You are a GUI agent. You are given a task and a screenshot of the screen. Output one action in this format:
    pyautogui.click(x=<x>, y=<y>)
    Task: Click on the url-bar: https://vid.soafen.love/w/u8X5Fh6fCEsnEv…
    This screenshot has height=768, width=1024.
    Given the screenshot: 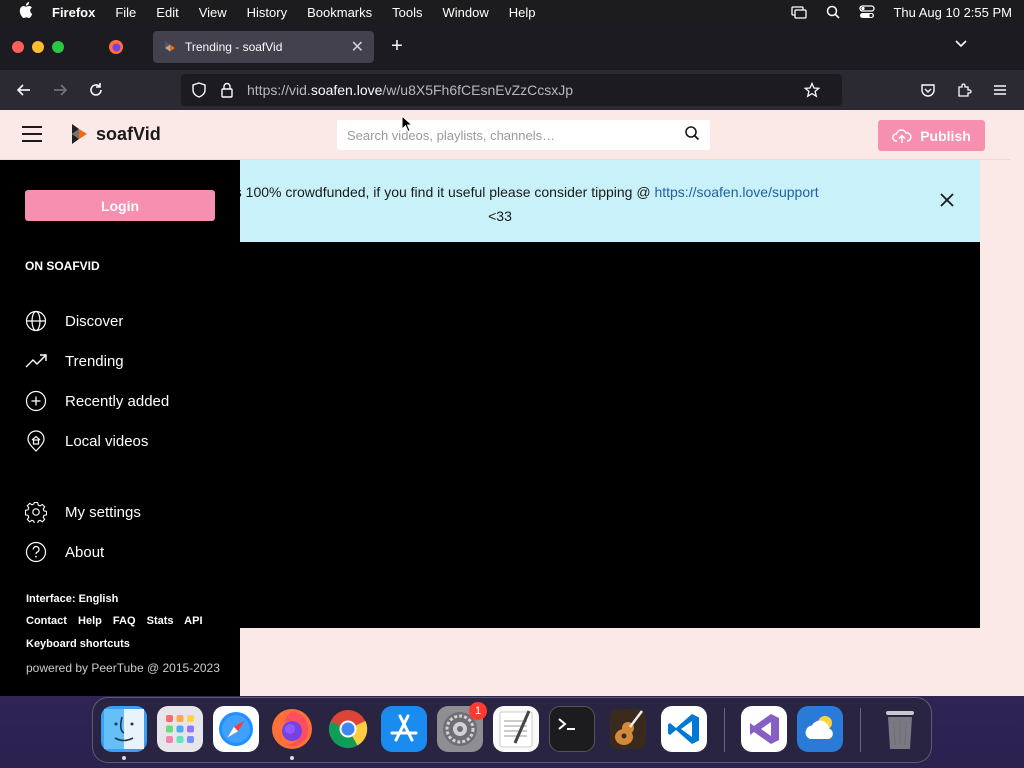 What is the action you would take?
    pyautogui.click(x=511, y=90)
    